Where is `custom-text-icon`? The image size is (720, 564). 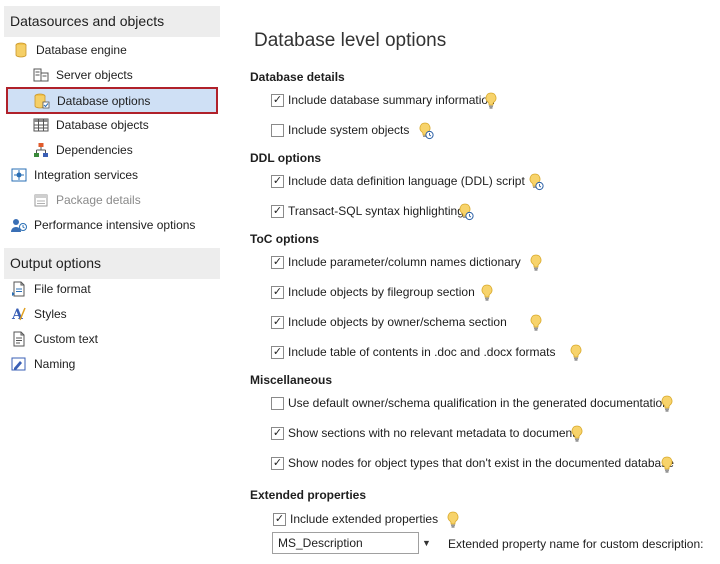
custom-text-icon is located at coordinates (19, 339).